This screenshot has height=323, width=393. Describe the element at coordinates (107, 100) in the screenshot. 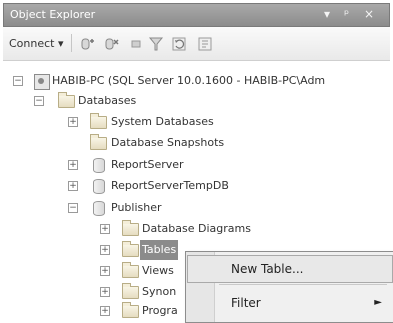

I see `tree-node-label: Databases` at that location.